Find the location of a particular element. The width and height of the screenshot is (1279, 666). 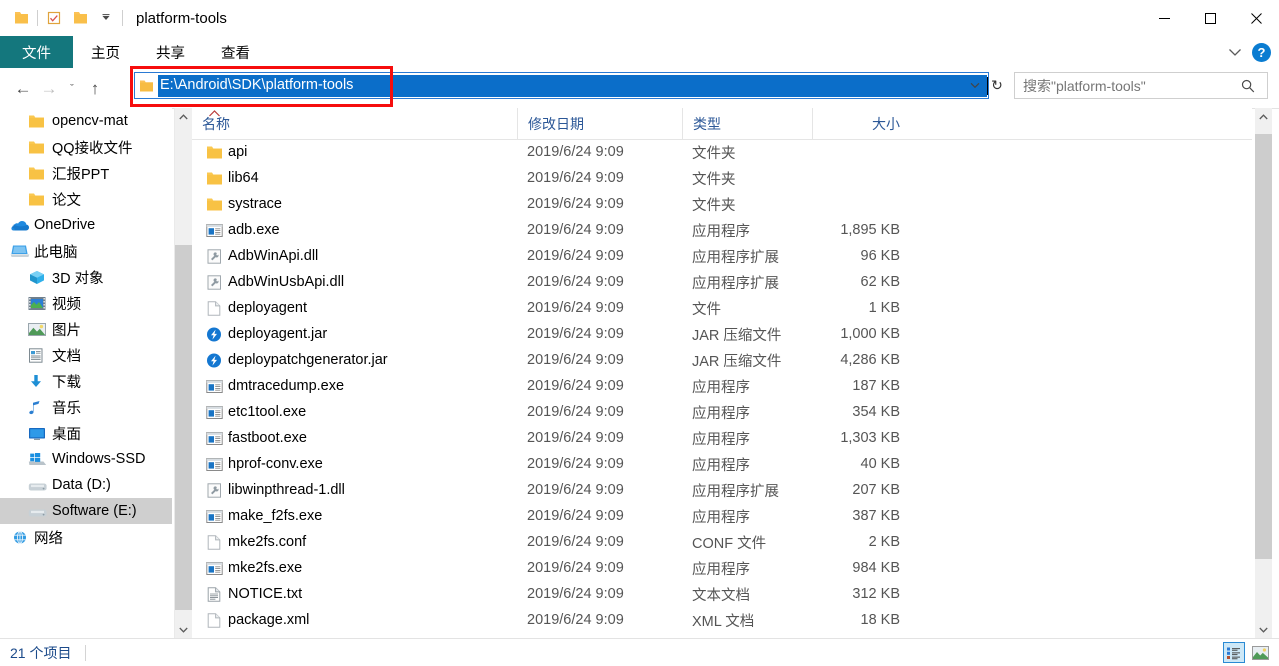

file-list-scrollbar is located at coordinates (1263, 373).